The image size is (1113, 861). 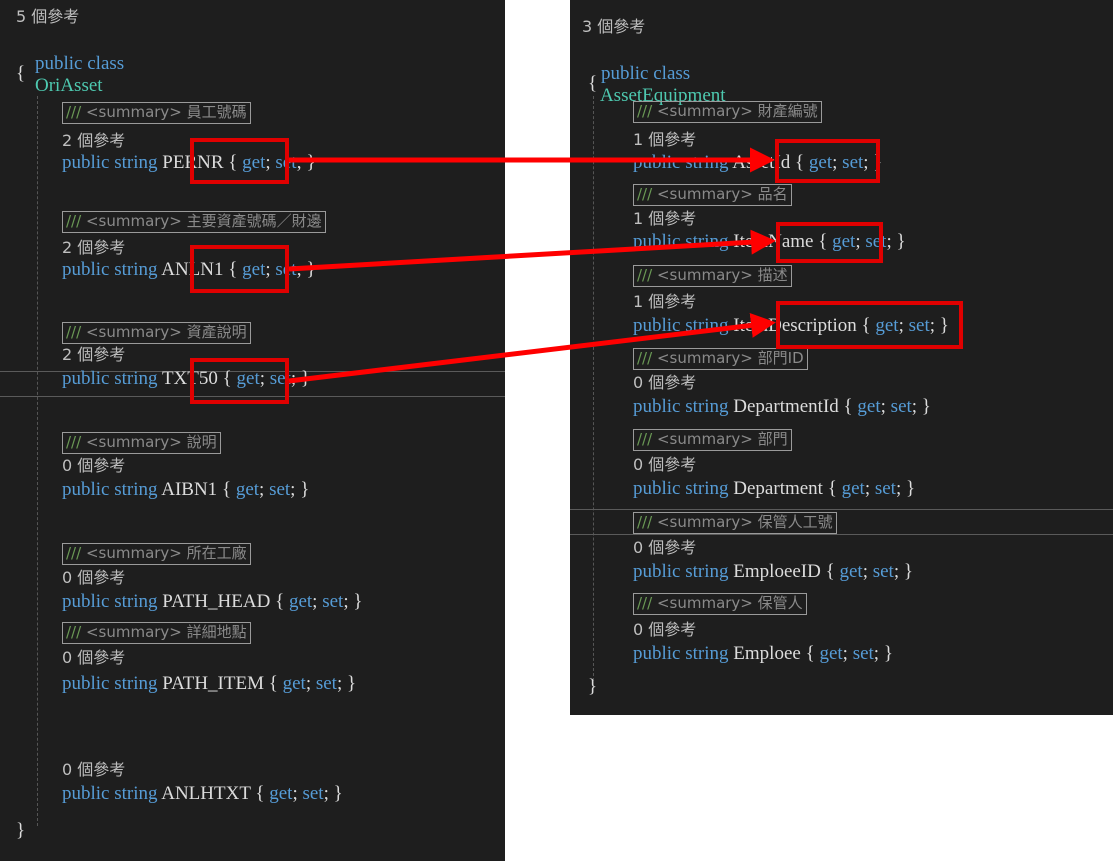 I want to click on summary-comment: /// <summary> 部門ID, so click(x=720, y=358).